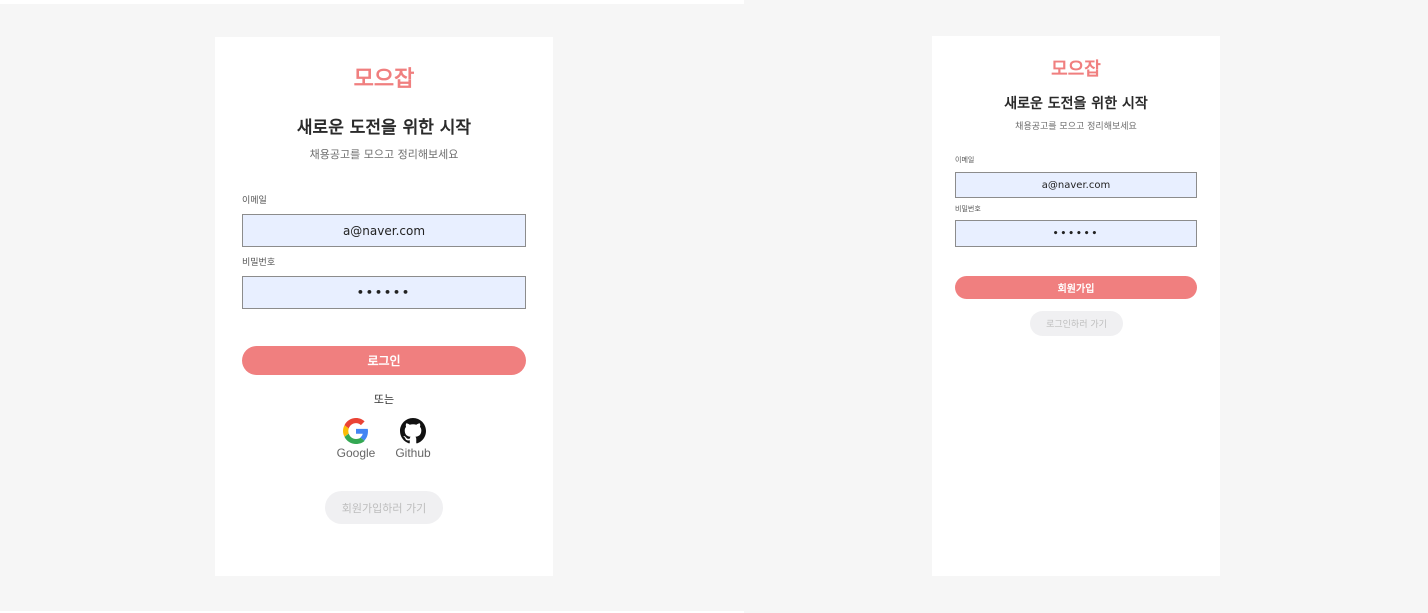  What do you see at coordinates (1076, 287) in the screenshot?
I see `signup-button: 회원가입` at bounding box center [1076, 287].